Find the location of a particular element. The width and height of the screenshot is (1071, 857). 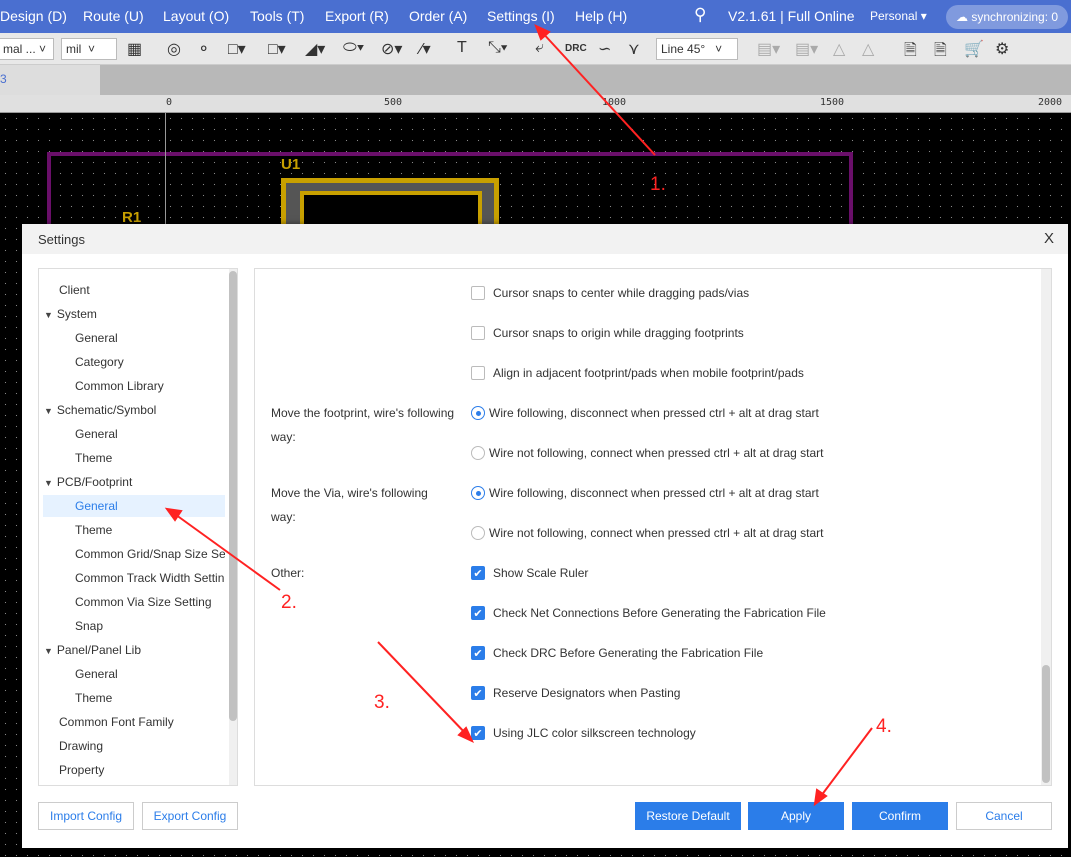

import-config-button: Import Config is located at coordinates (86, 816).